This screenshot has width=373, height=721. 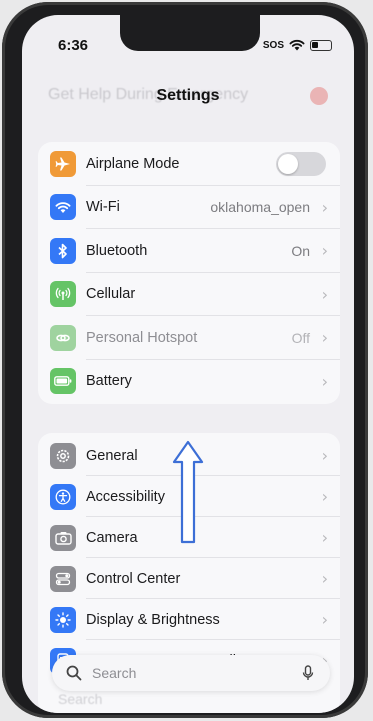 I want to click on wifi-icon, so click(x=63, y=207).